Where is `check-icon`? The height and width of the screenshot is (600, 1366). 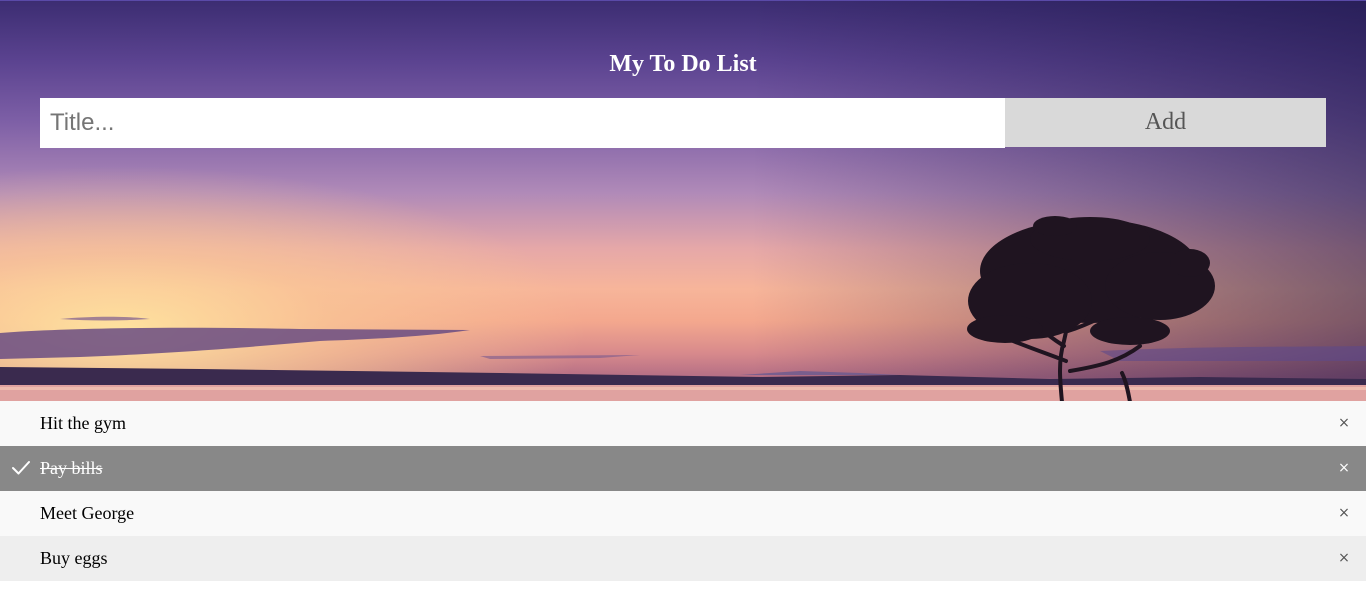
check-icon is located at coordinates (21, 468).